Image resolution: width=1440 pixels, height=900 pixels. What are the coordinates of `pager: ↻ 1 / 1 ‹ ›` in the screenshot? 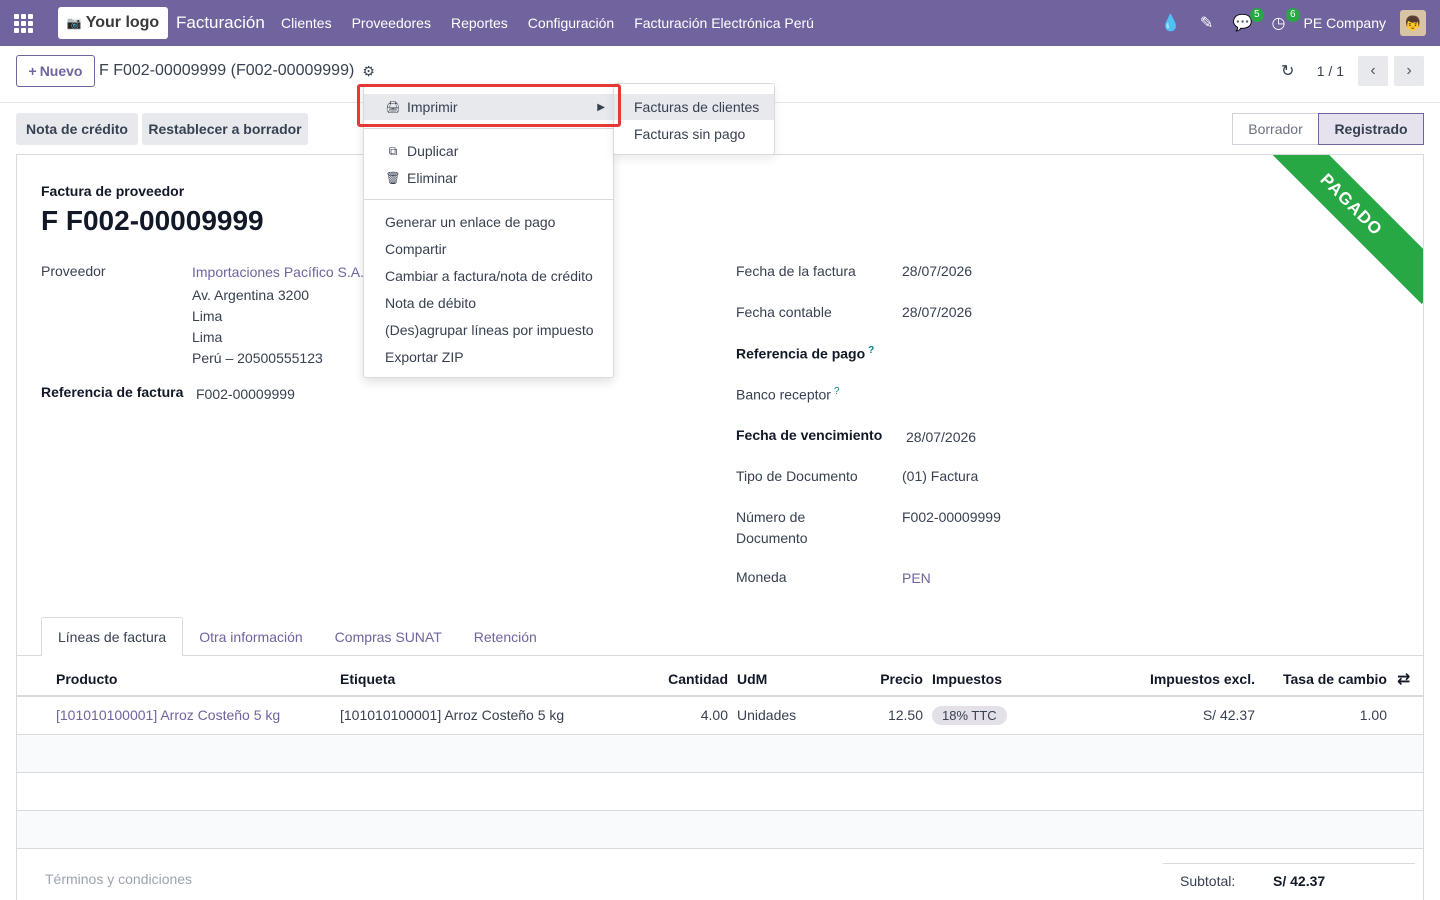 It's located at (1348, 71).